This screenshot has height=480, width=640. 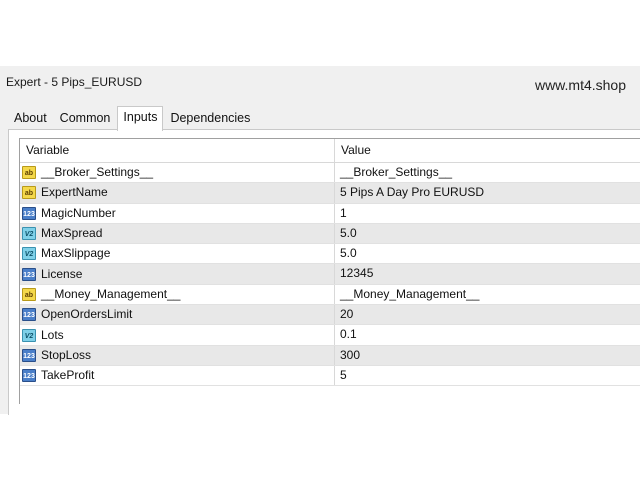 What do you see at coordinates (111, 293) in the screenshot?
I see `variable-name: __Money_Management__` at bounding box center [111, 293].